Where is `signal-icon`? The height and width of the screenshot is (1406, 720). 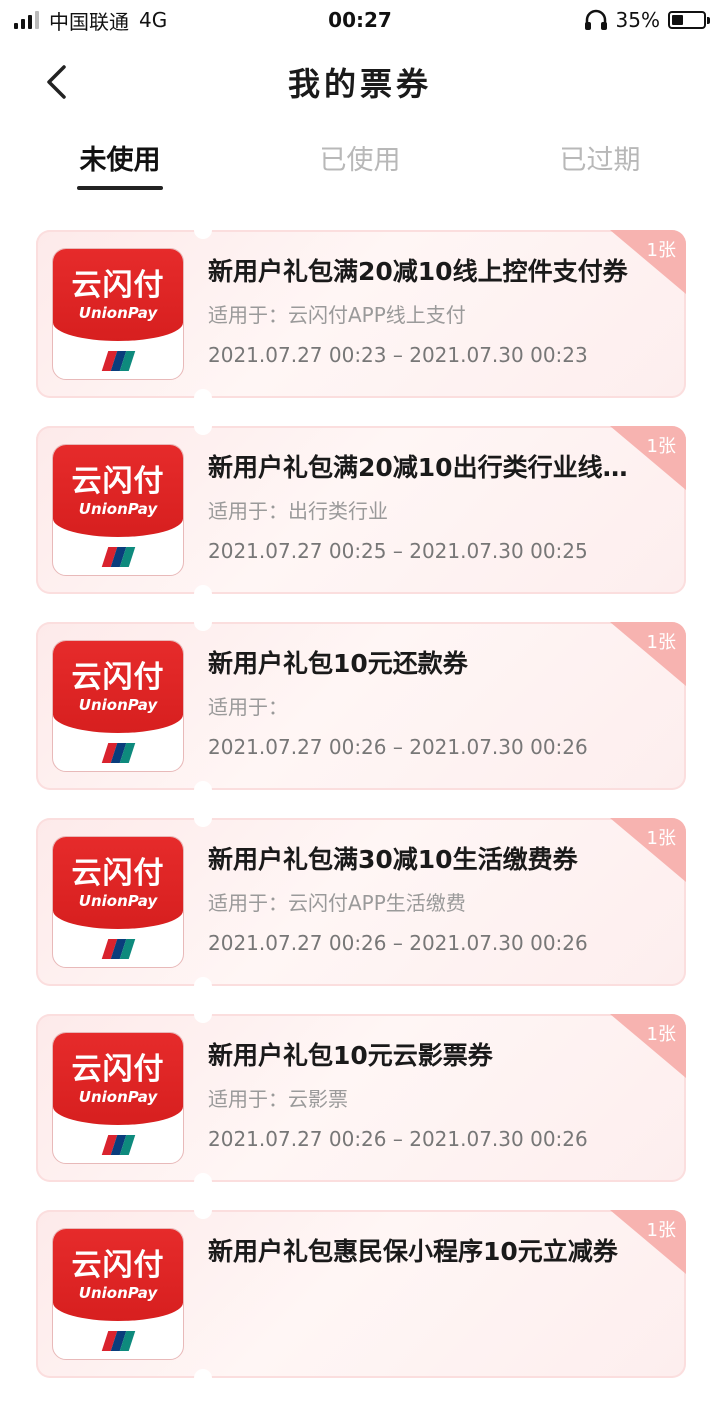
signal-icon is located at coordinates (26, 20).